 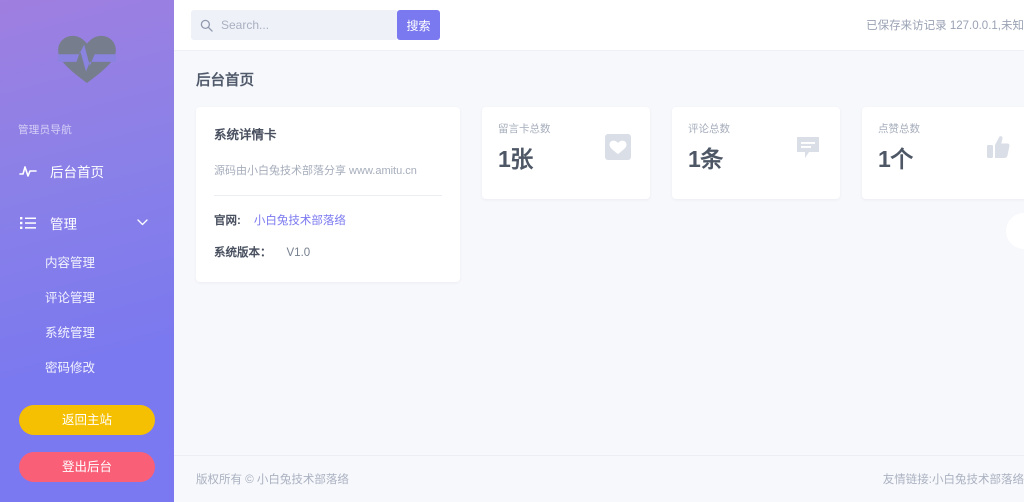 I want to click on page-title: 后台首页, so click(x=225, y=81).